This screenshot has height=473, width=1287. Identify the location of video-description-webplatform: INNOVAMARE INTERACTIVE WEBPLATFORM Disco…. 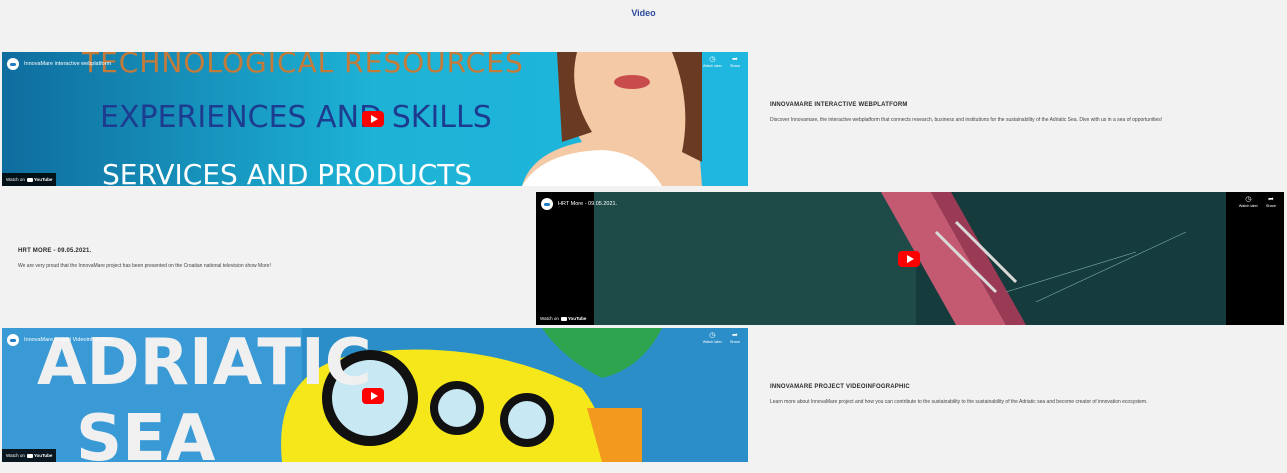
(1024, 113).